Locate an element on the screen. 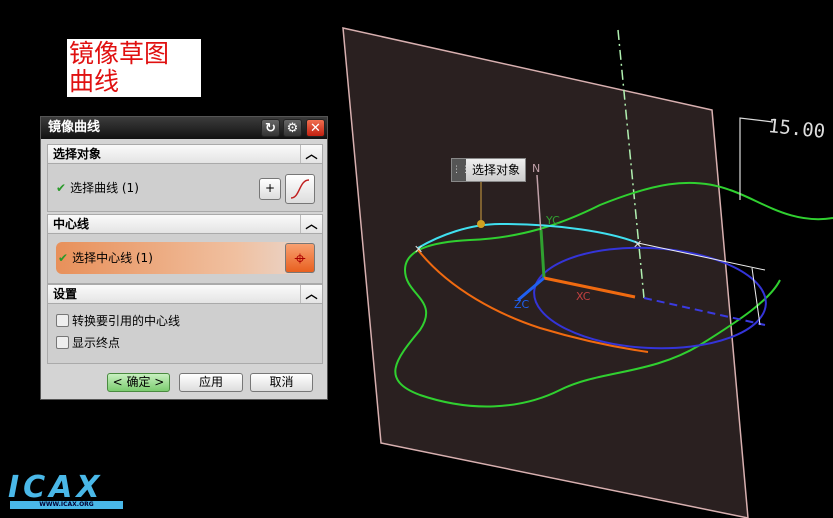 Image resolution: width=833 pixels, height=518 pixels. caption-line-1: 镜像草图 is located at coordinates (119, 53).